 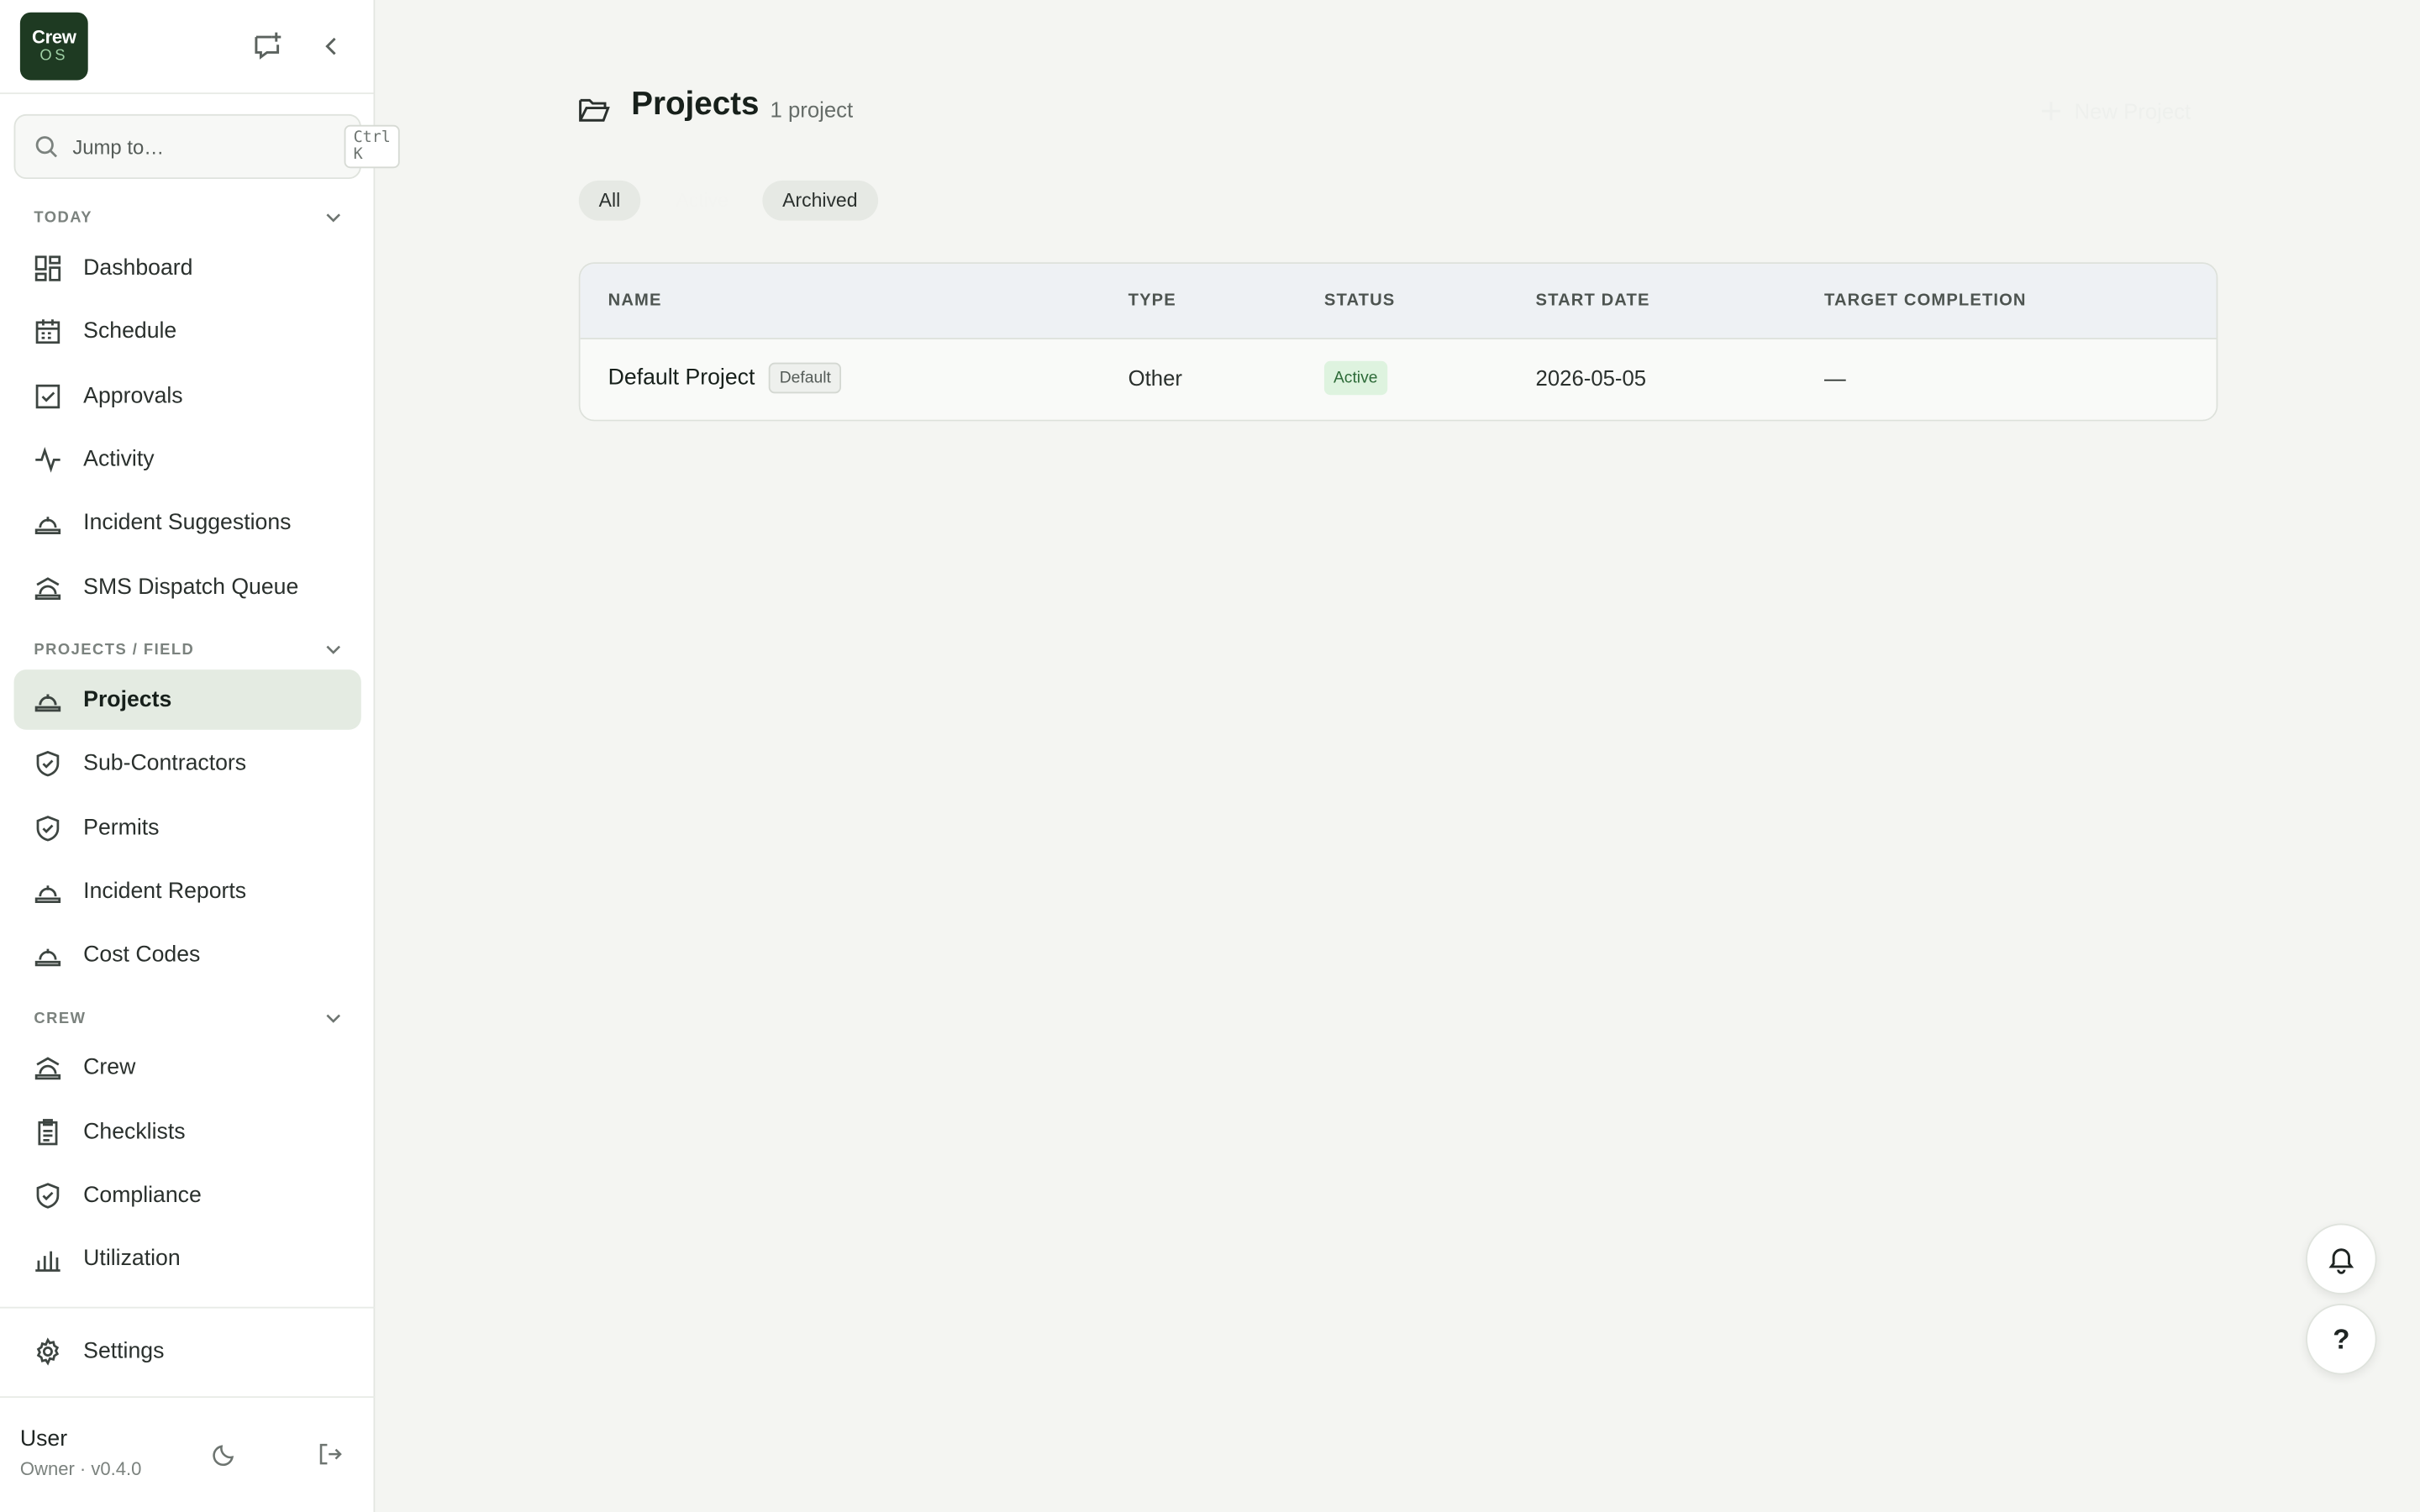 I want to click on filter-archived: Archived, so click(x=820, y=200).